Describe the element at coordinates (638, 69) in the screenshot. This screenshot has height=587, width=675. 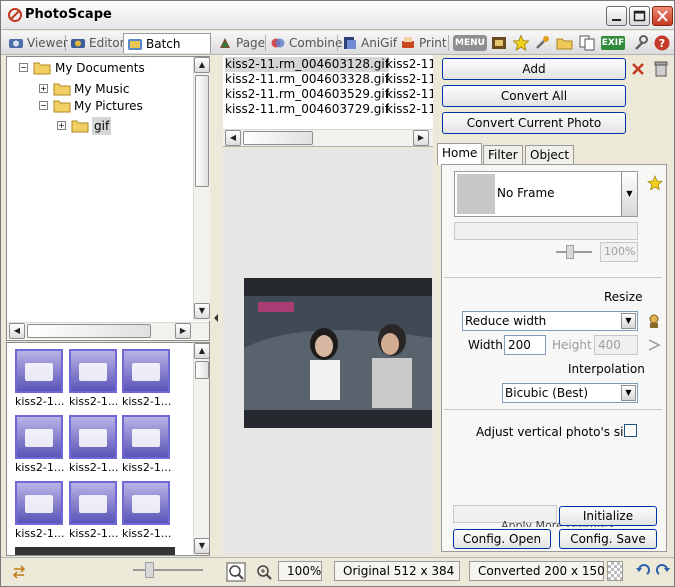
I see `remove-icon` at that location.